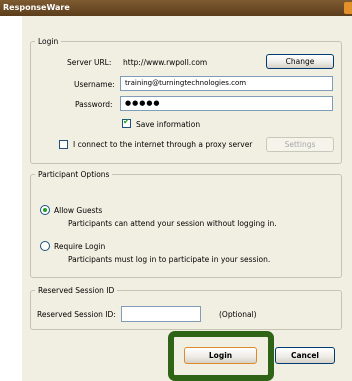  What do you see at coordinates (161, 314) in the screenshot?
I see `reserved-session-id-field` at bounding box center [161, 314].